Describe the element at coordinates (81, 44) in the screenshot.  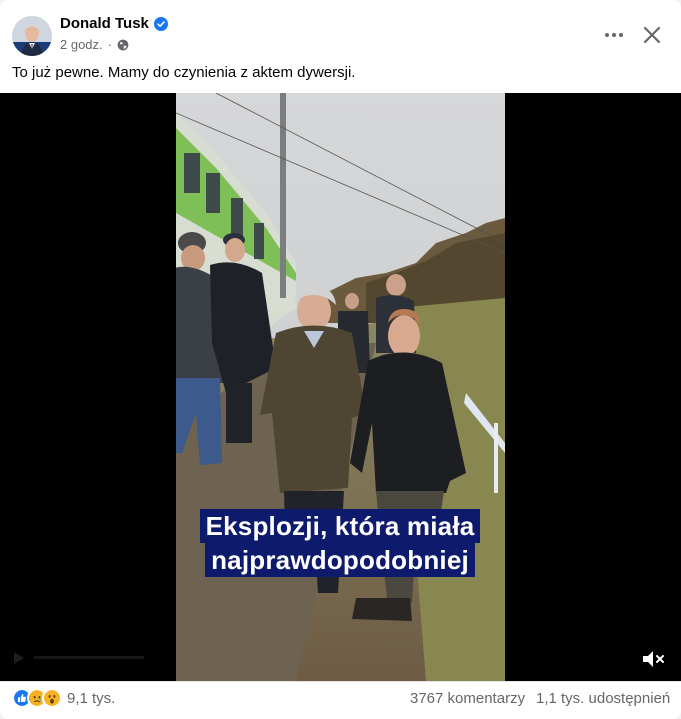
I see `post-timestamp: 2 godz.` at that location.